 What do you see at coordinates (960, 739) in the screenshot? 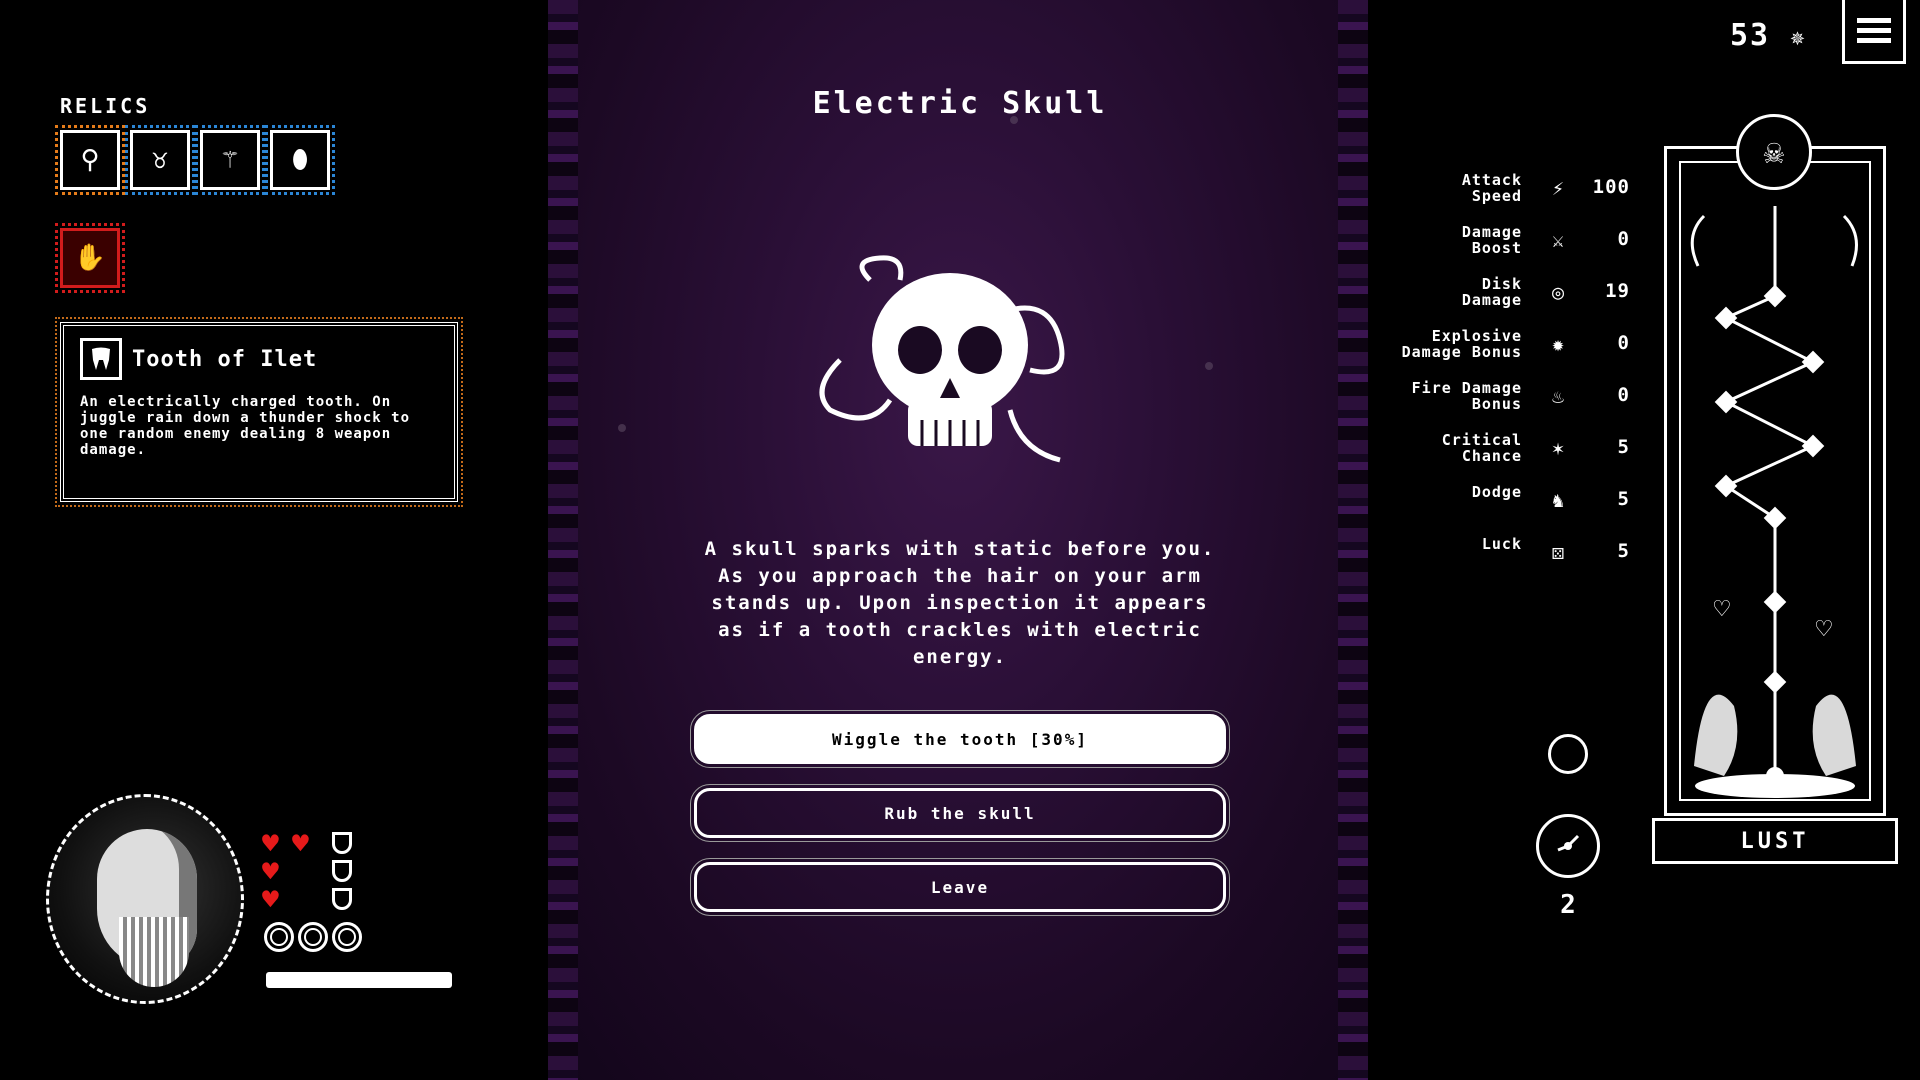
I see `choice-wiggle-tooth-button: Wiggle the tooth [30%]` at bounding box center [960, 739].